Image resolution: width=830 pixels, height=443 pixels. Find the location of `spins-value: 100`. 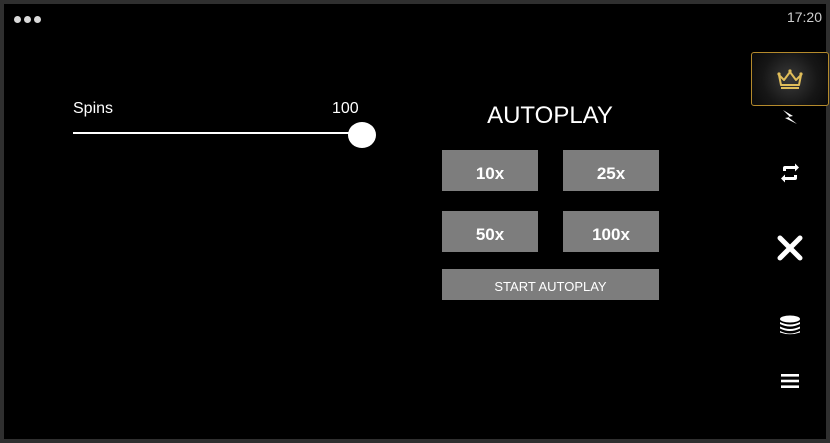

spins-value: 100 is located at coordinates (345, 108).